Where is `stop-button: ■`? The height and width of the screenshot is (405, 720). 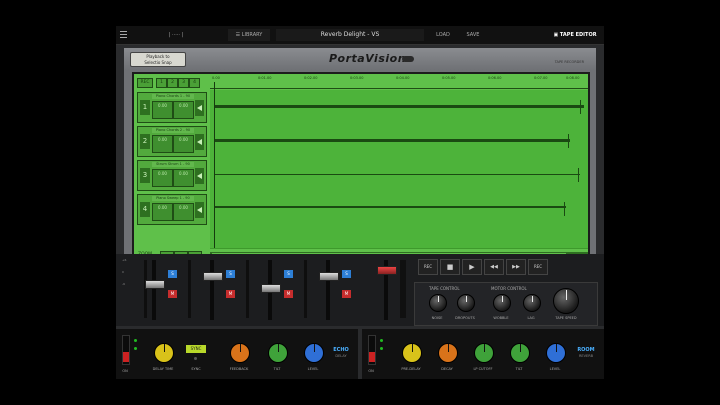
stop-button: ■ is located at coordinates (450, 267).